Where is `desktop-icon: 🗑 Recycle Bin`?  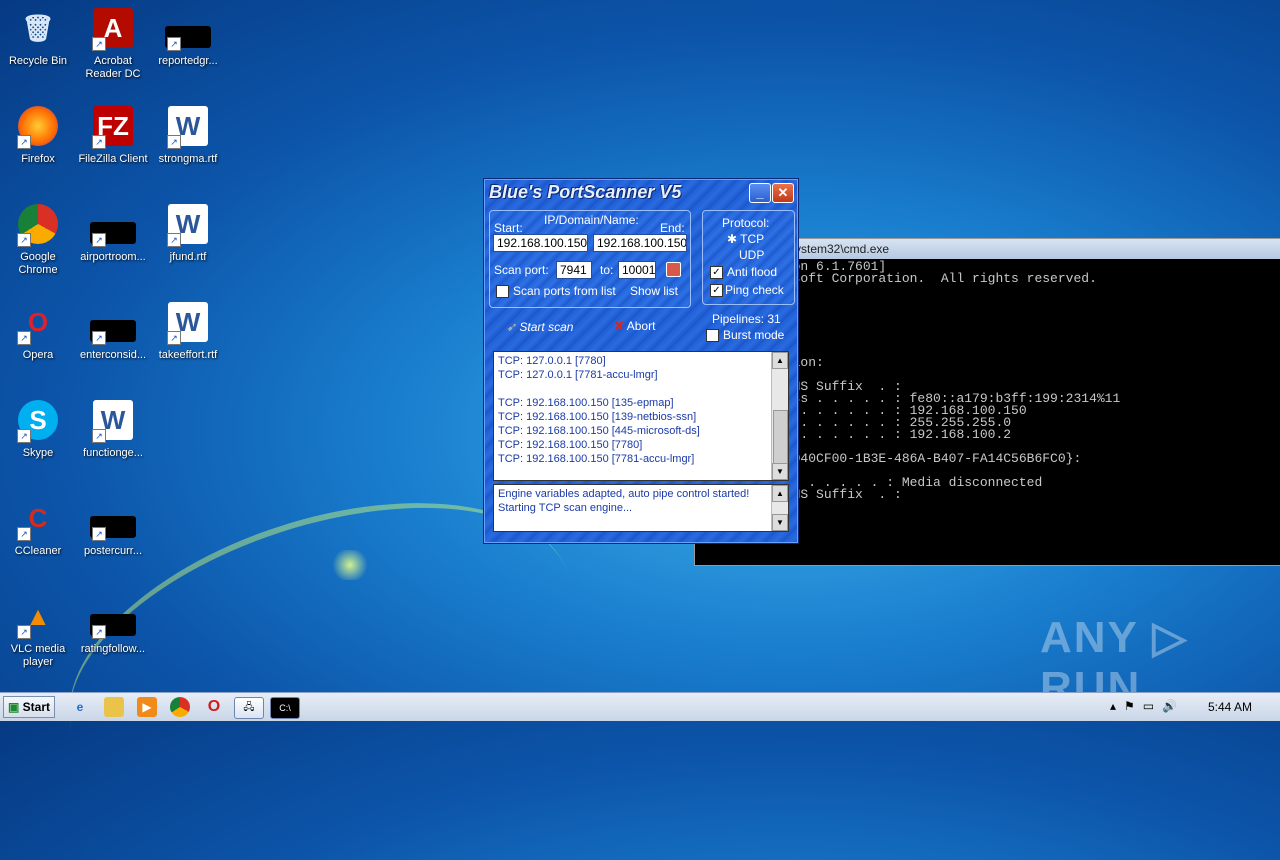
desktop-icon: 🗑 Recycle Bin is located at coordinates (38, 36).